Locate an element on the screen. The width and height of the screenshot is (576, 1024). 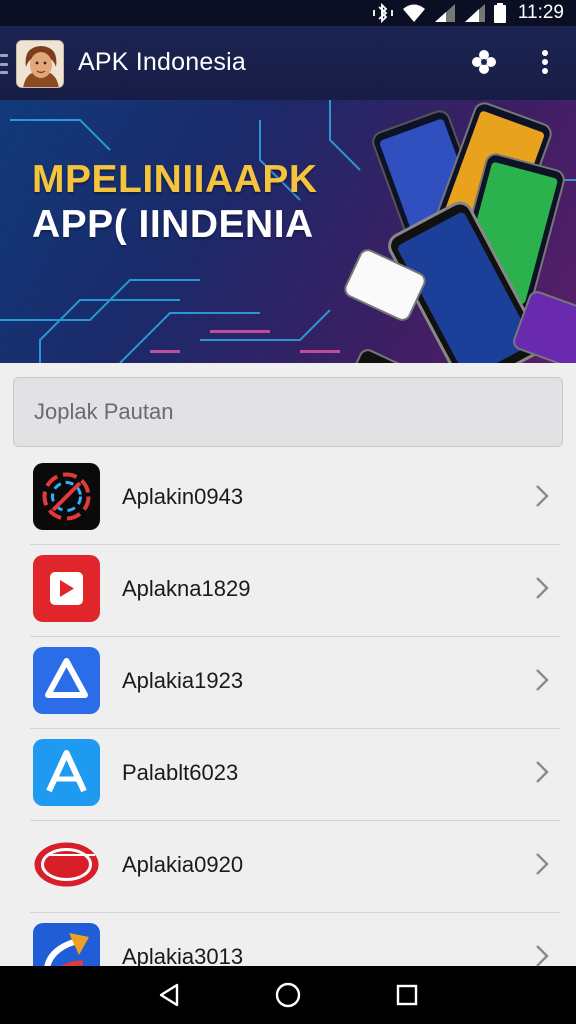
back-button is located at coordinates (169, 995).